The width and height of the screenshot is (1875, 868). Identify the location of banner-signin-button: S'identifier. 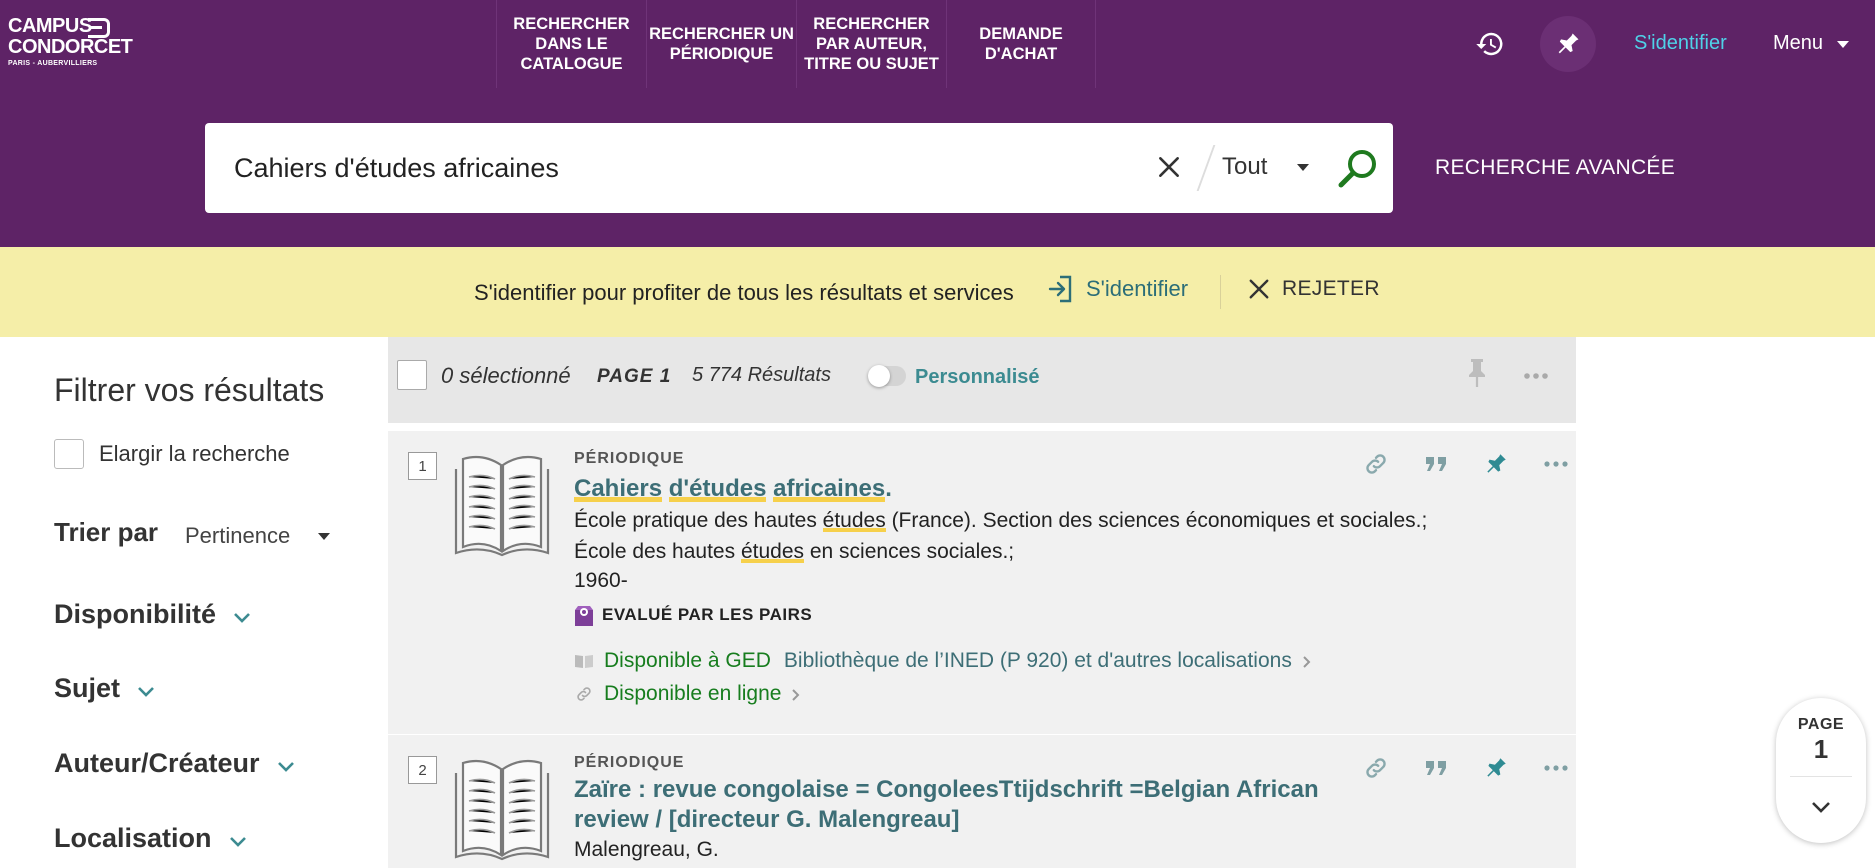
(1118, 289).